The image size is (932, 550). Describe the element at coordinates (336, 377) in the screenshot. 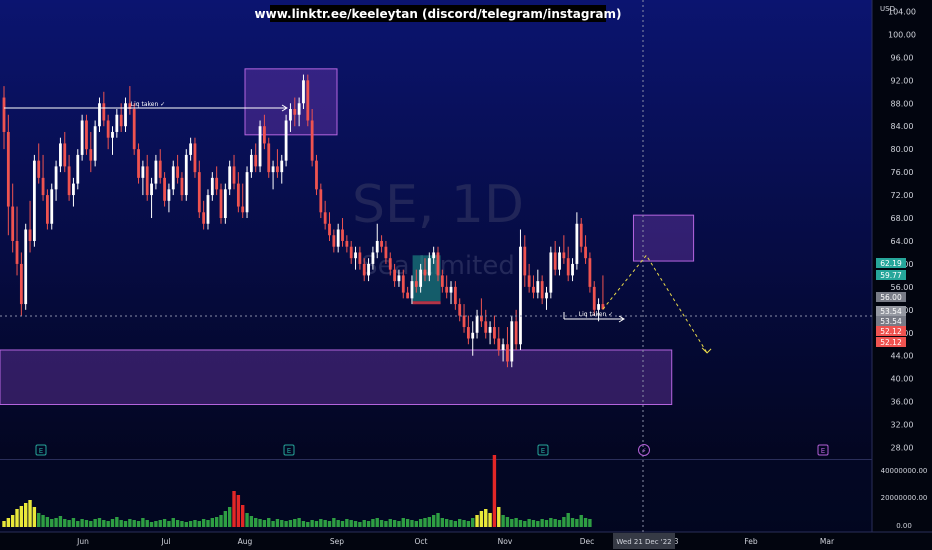

I see `zone-demand-low` at that location.